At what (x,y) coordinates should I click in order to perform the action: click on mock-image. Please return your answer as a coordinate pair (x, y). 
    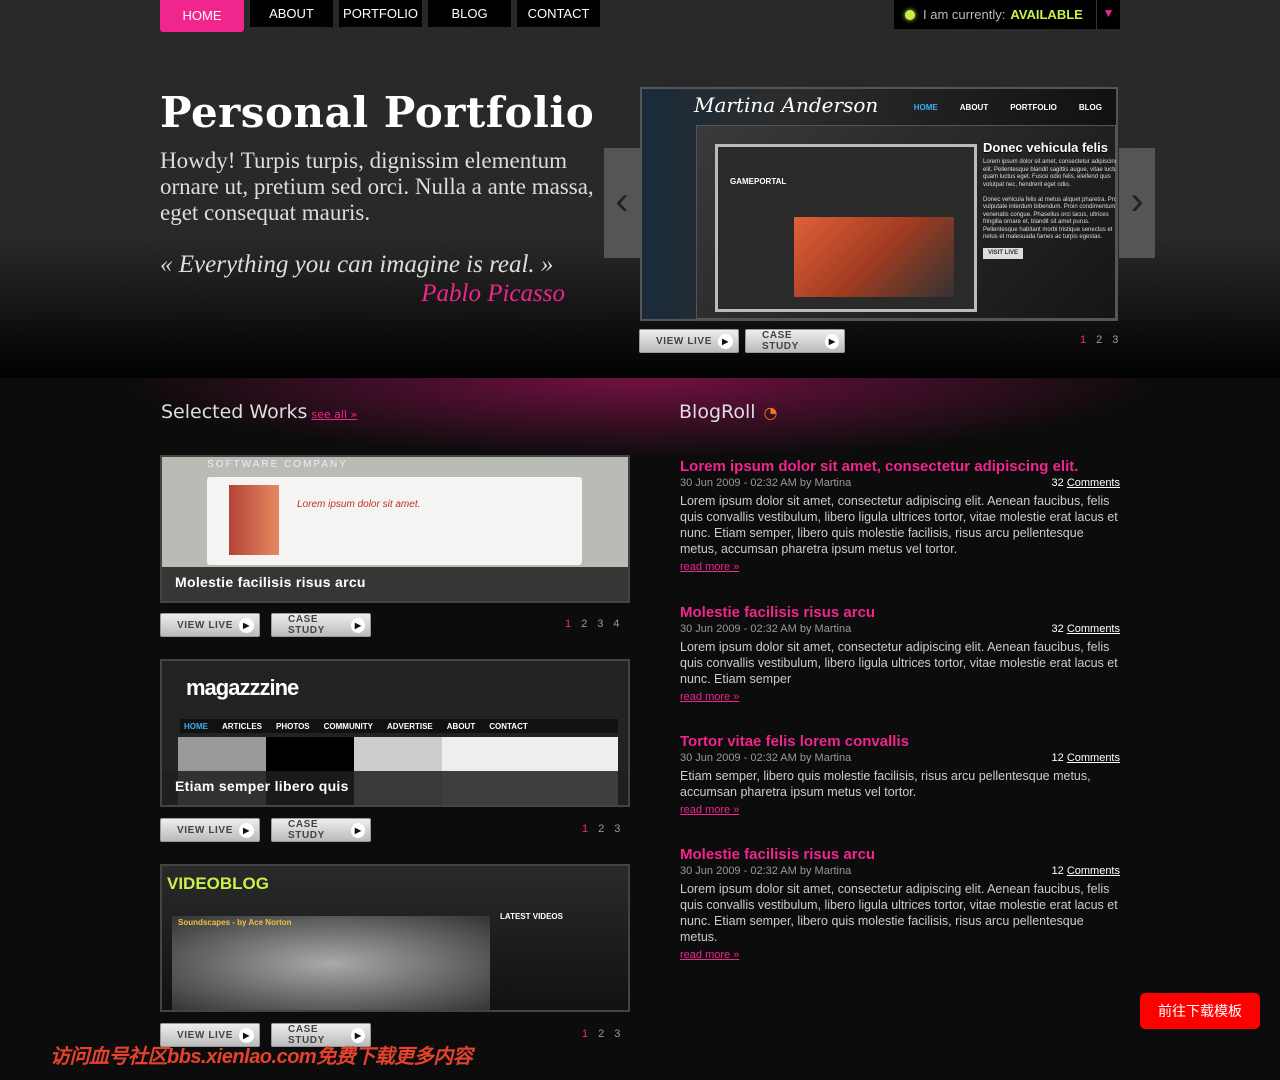
    Looking at the image, I should click on (874, 257).